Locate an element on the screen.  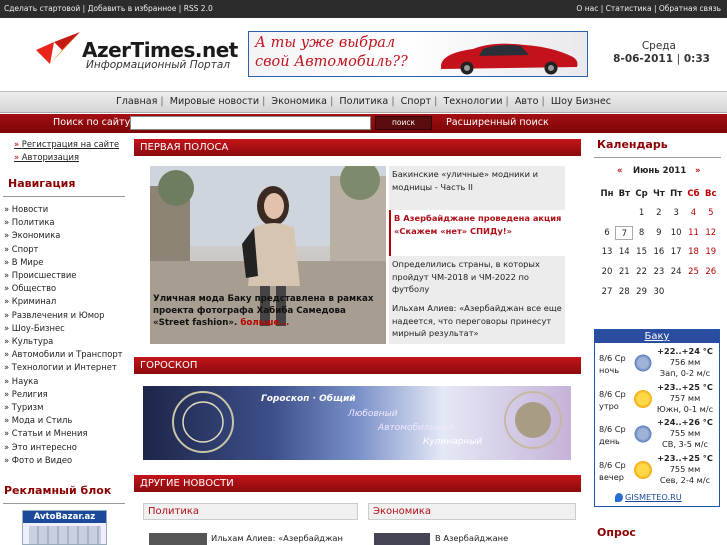
menu-item-world: Мировые новости is located at coordinates (214, 101).